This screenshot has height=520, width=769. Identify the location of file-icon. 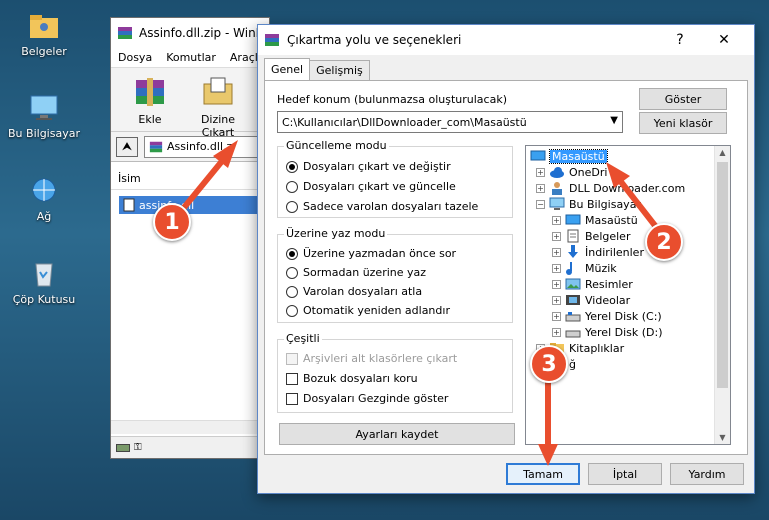
(129, 205).